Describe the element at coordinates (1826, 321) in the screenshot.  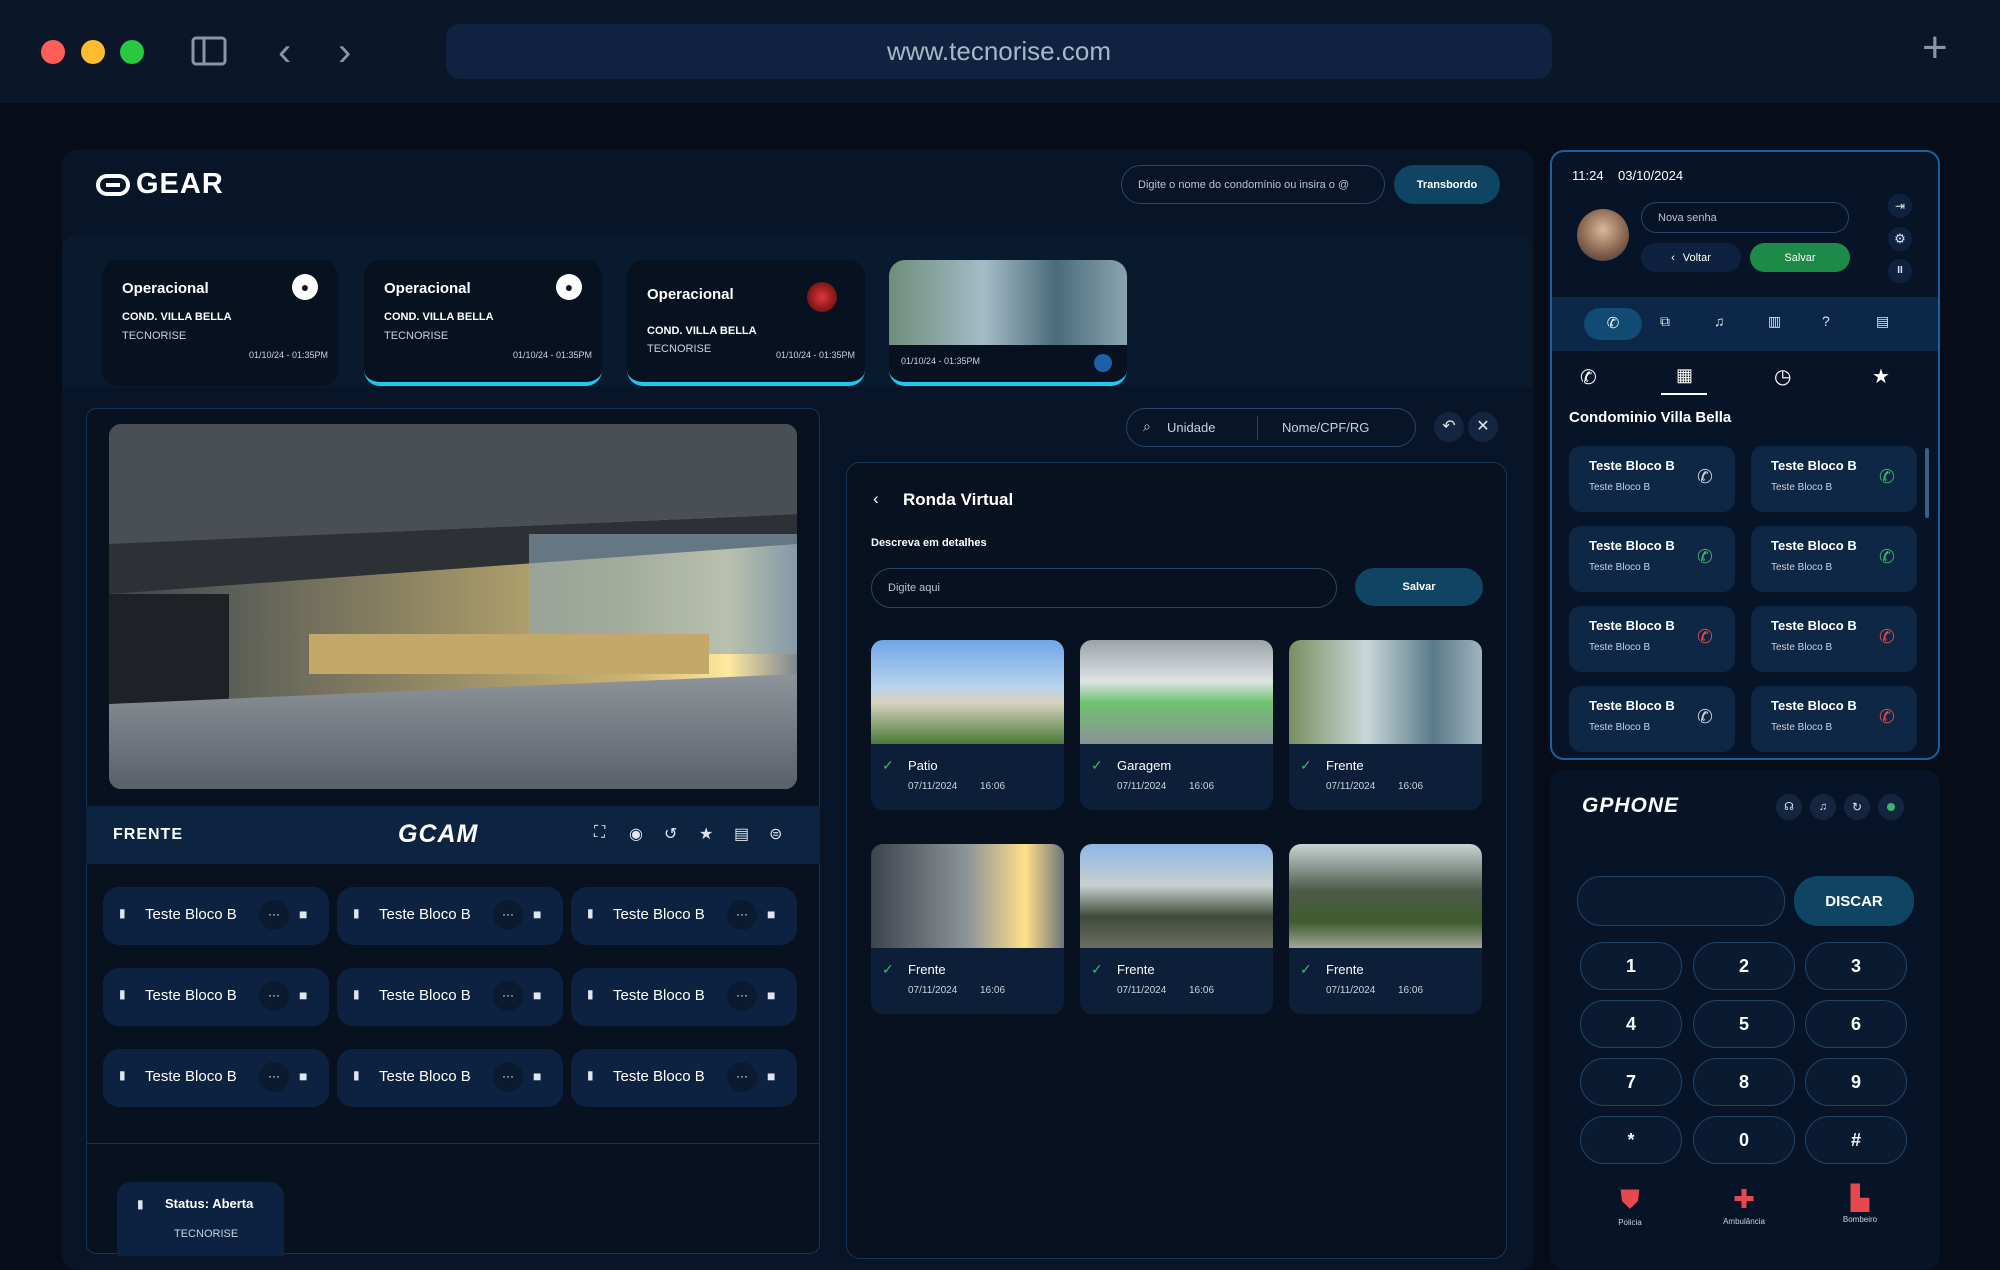
I see `help-tab-icon: ?` at that location.